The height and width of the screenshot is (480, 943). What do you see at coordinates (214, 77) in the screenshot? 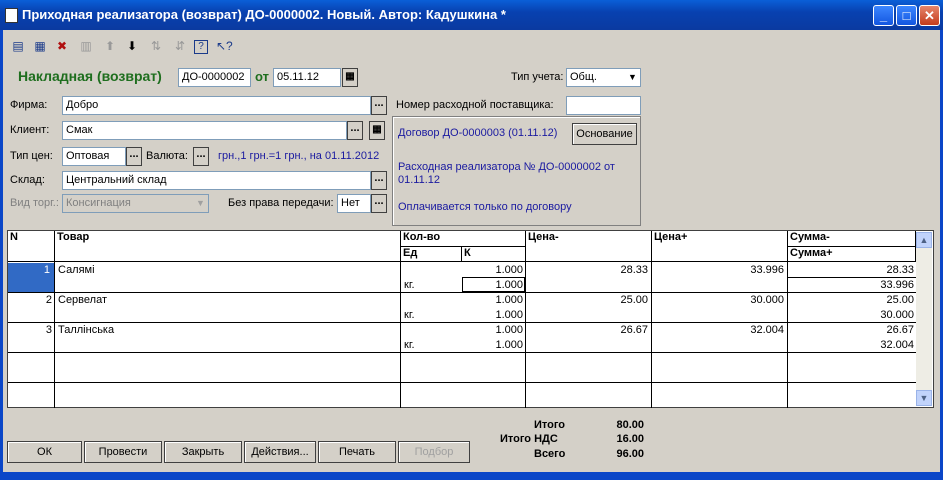
I see `doc-number-field: ДО-0000002` at bounding box center [214, 77].